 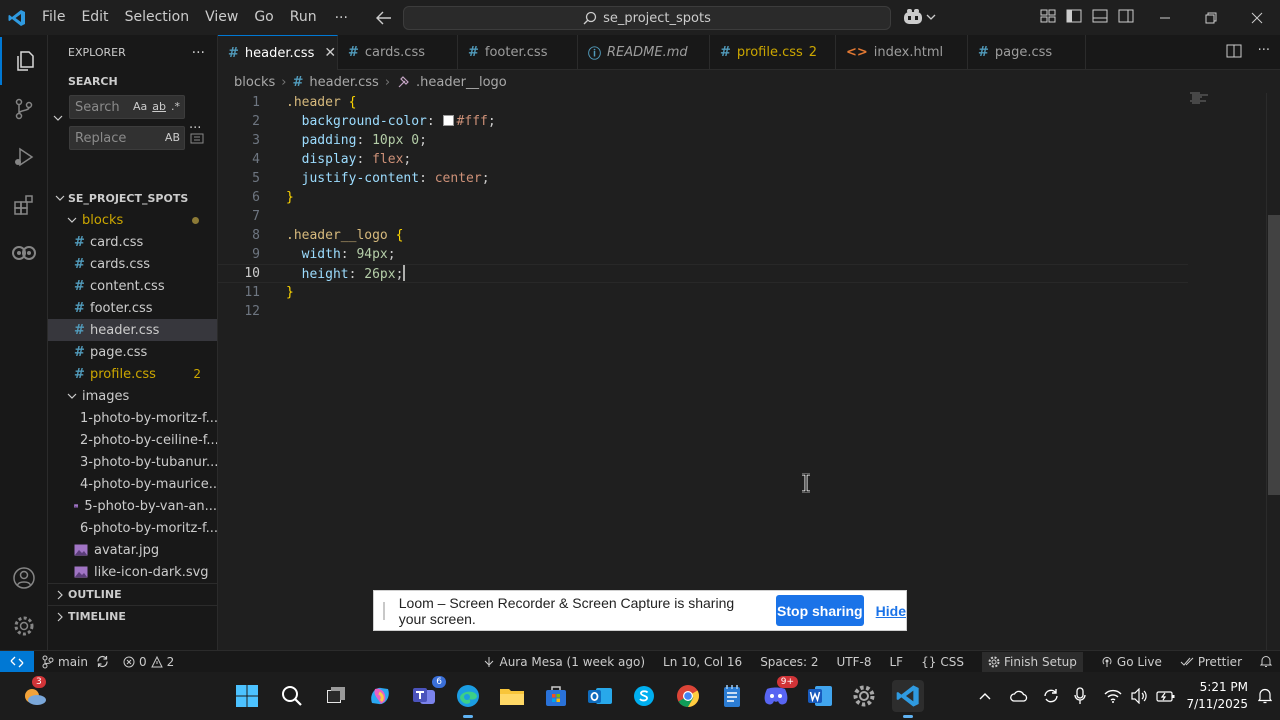 What do you see at coordinates (58, 118) in the screenshot?
I see `toggle-replace-chevron-icon` at bounding box center [58, 118].